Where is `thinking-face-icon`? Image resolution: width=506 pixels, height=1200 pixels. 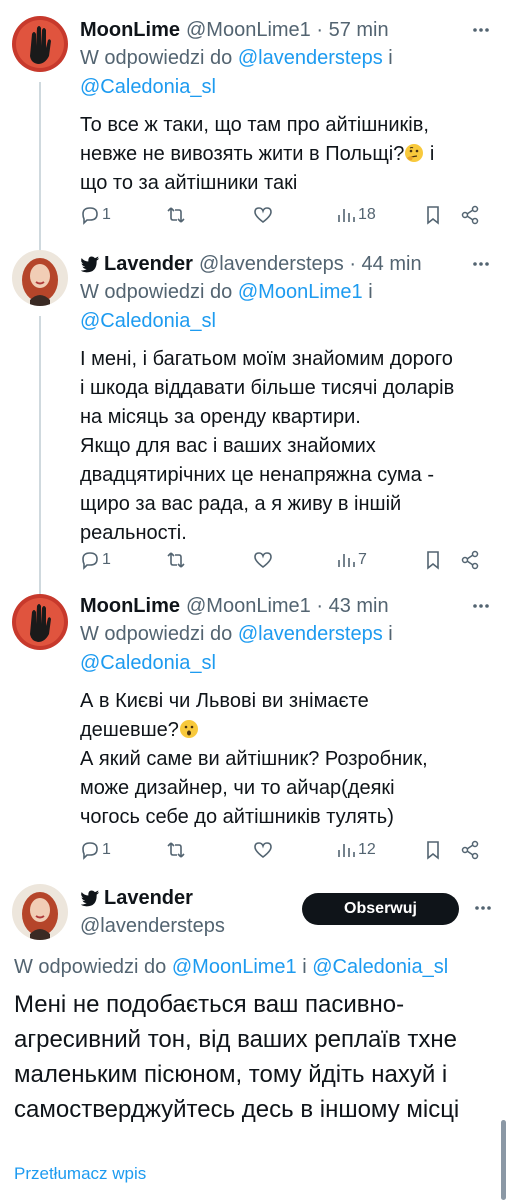
thinking-face-icon is located at coordinates (414, 153).